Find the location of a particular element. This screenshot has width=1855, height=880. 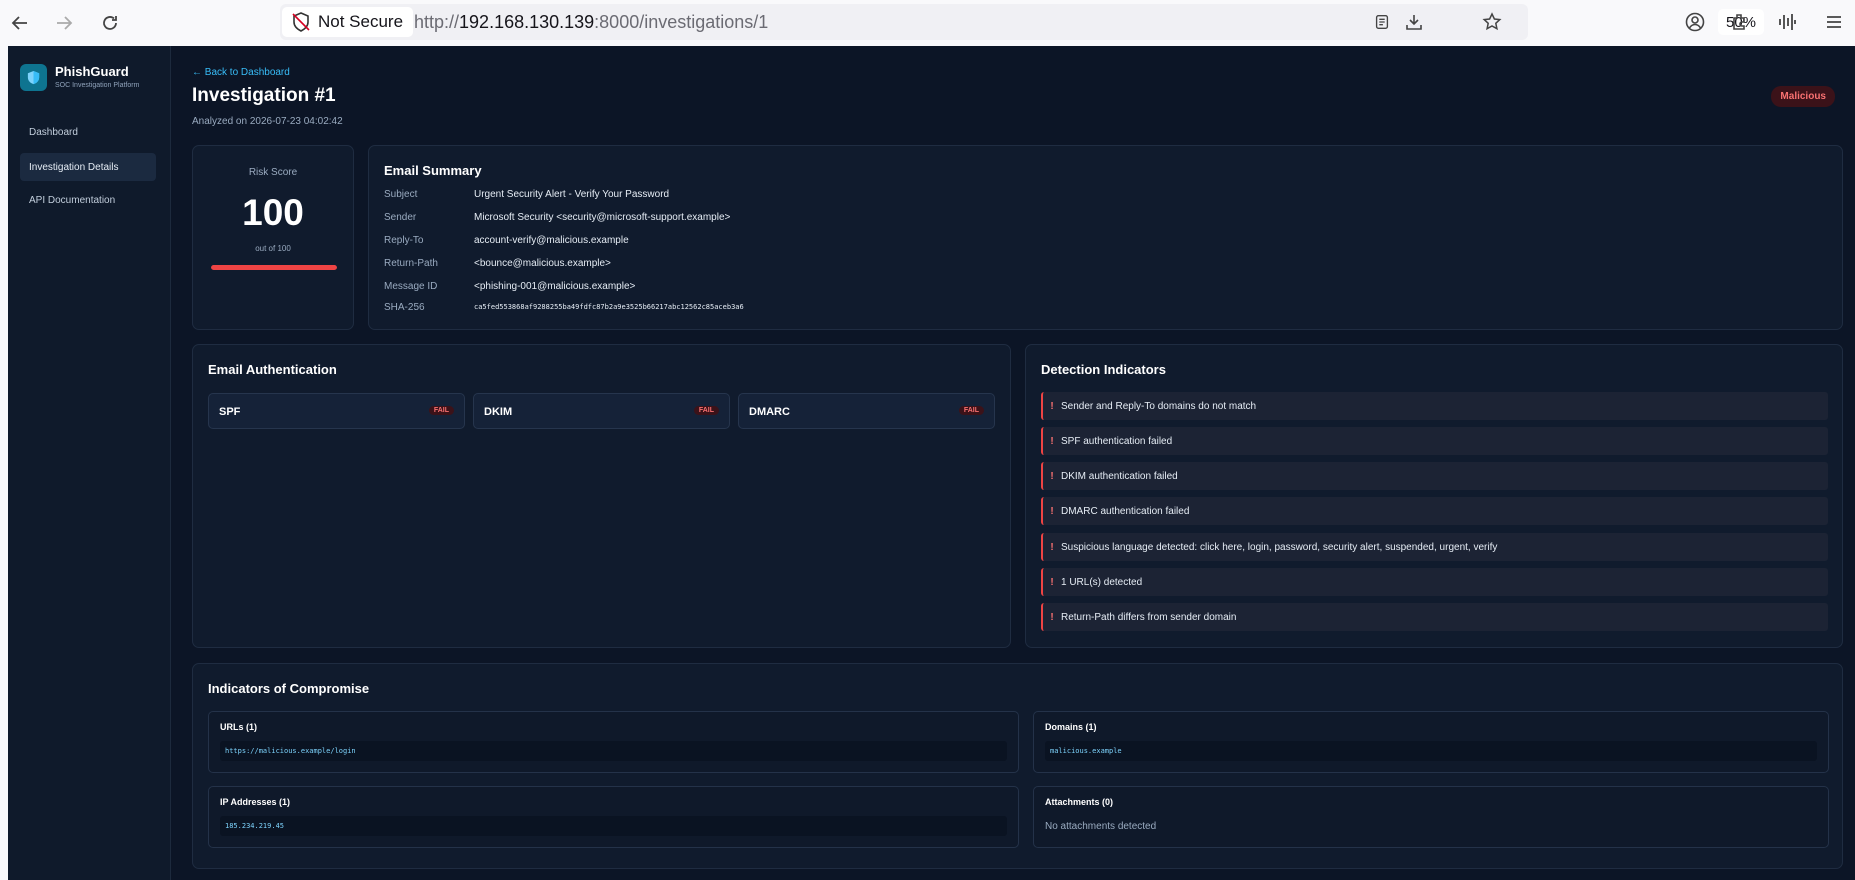

risk-score-max: out of 100 is located at coordinates (273, 248).